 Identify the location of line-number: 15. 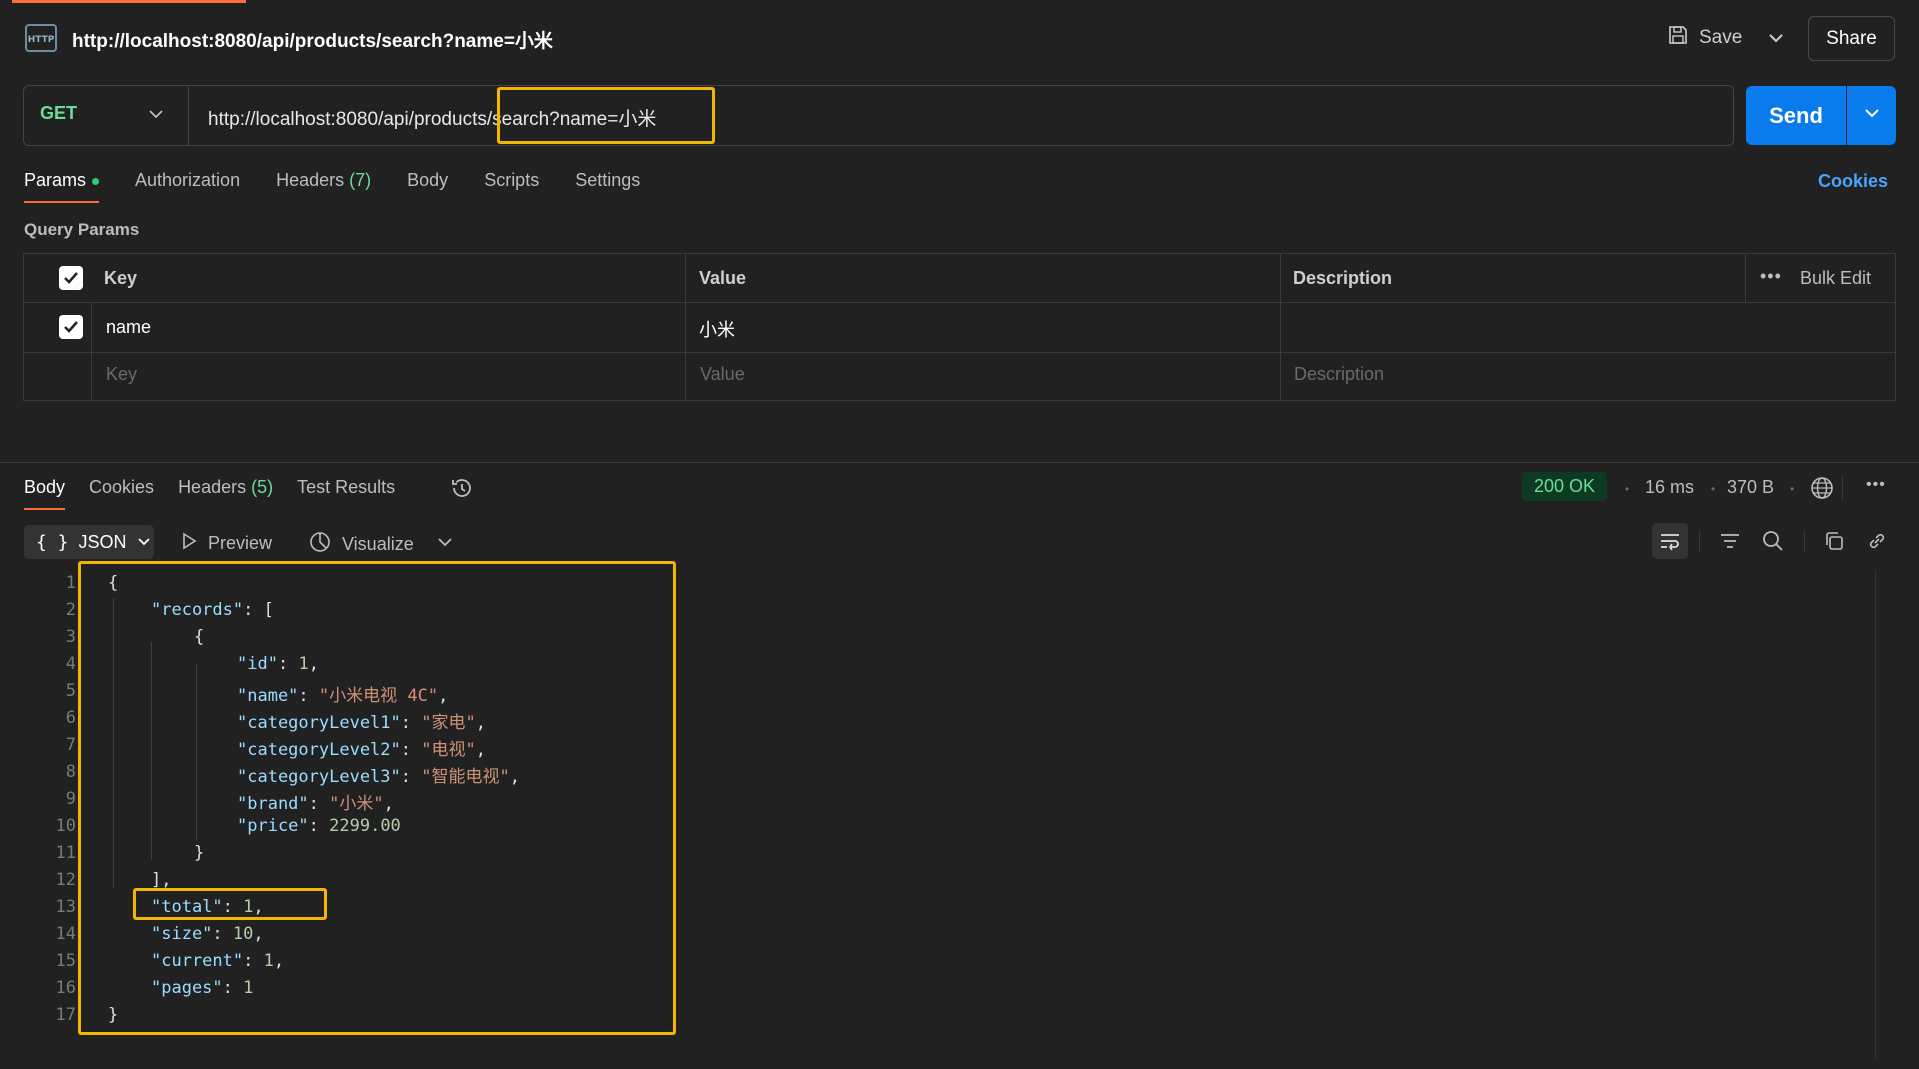
(65, 961).